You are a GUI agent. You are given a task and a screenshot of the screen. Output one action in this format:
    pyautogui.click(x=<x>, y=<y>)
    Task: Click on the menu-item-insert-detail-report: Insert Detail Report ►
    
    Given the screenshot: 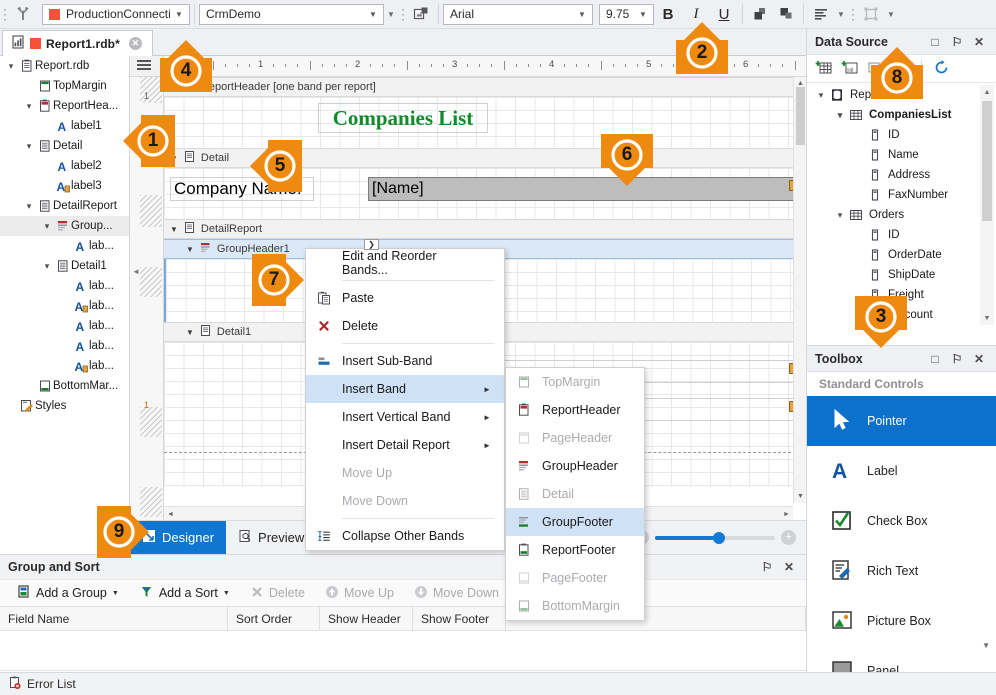 What is the action you would take?
    pyautogui.click(x=405, y=445)
    